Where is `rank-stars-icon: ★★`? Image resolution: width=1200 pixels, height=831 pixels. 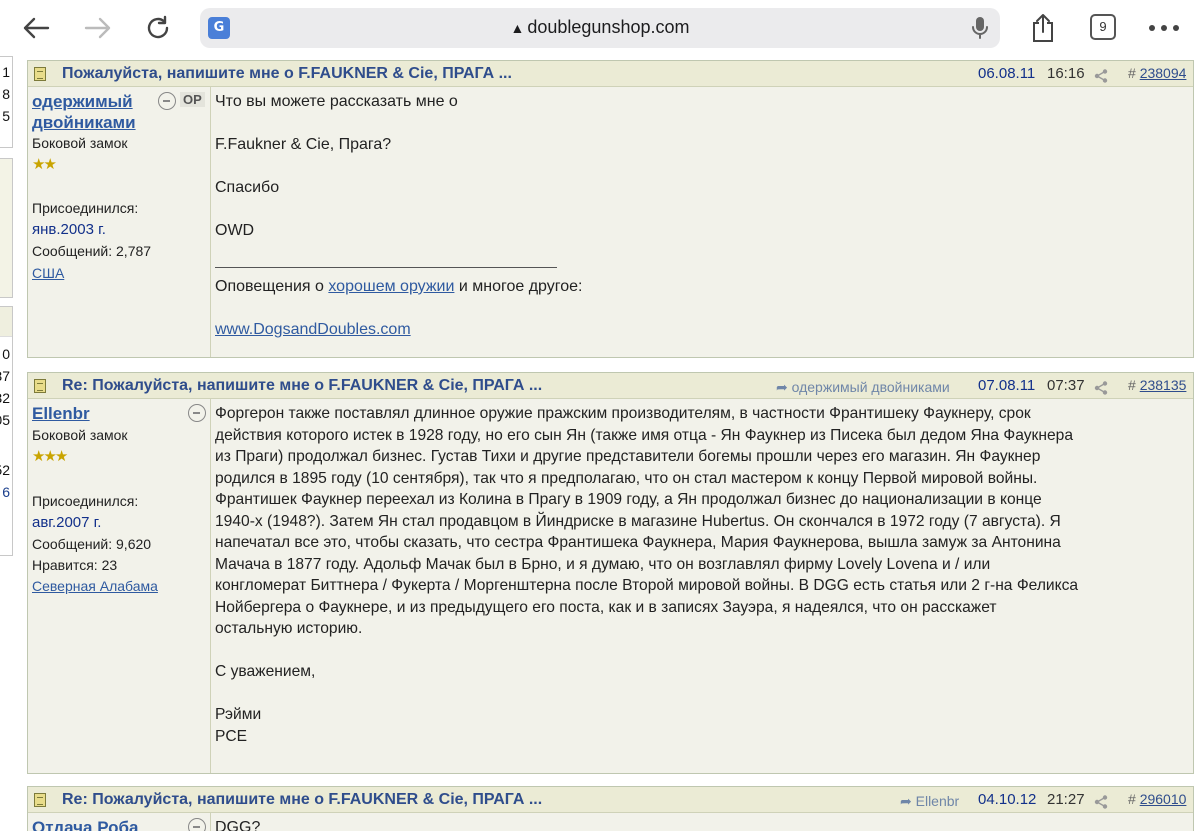 rank-stars-icon: ★★ is located at coordinates (44, 164).